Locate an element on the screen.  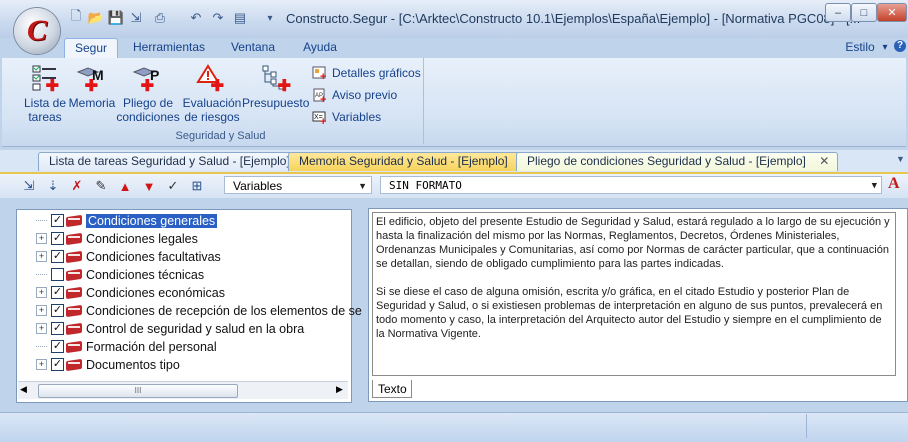
status-bar is located at coordinates (454, 427).